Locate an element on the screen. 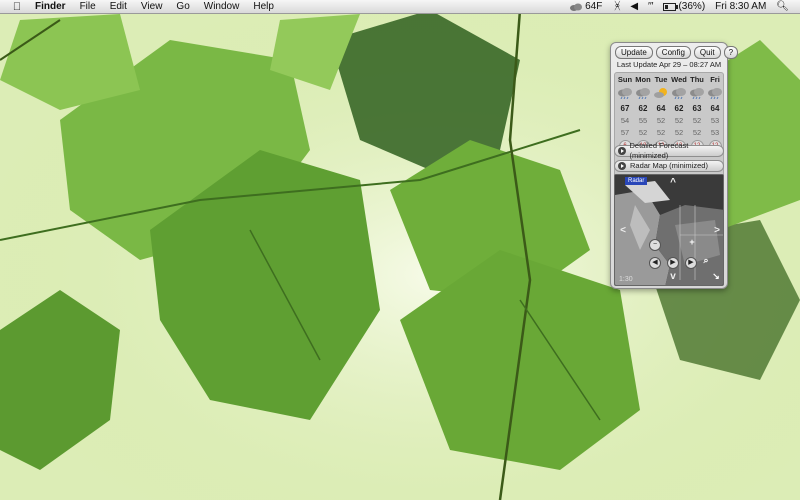  update-button: Update is located at coordinates (634, 52).